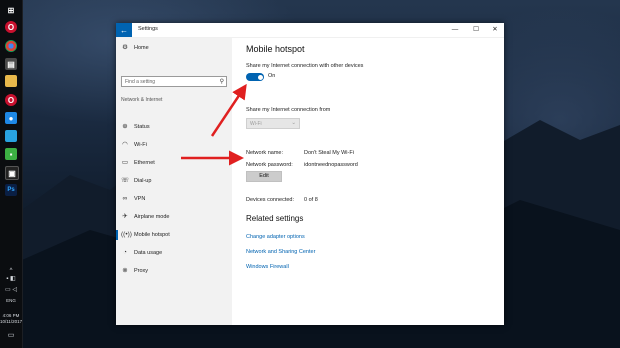 The height and width of the screenshot is (348, 620). Describe the element at coordinates (141, 271) in the screenshot. I see `sidebar-item-label: Proxy` at that location.